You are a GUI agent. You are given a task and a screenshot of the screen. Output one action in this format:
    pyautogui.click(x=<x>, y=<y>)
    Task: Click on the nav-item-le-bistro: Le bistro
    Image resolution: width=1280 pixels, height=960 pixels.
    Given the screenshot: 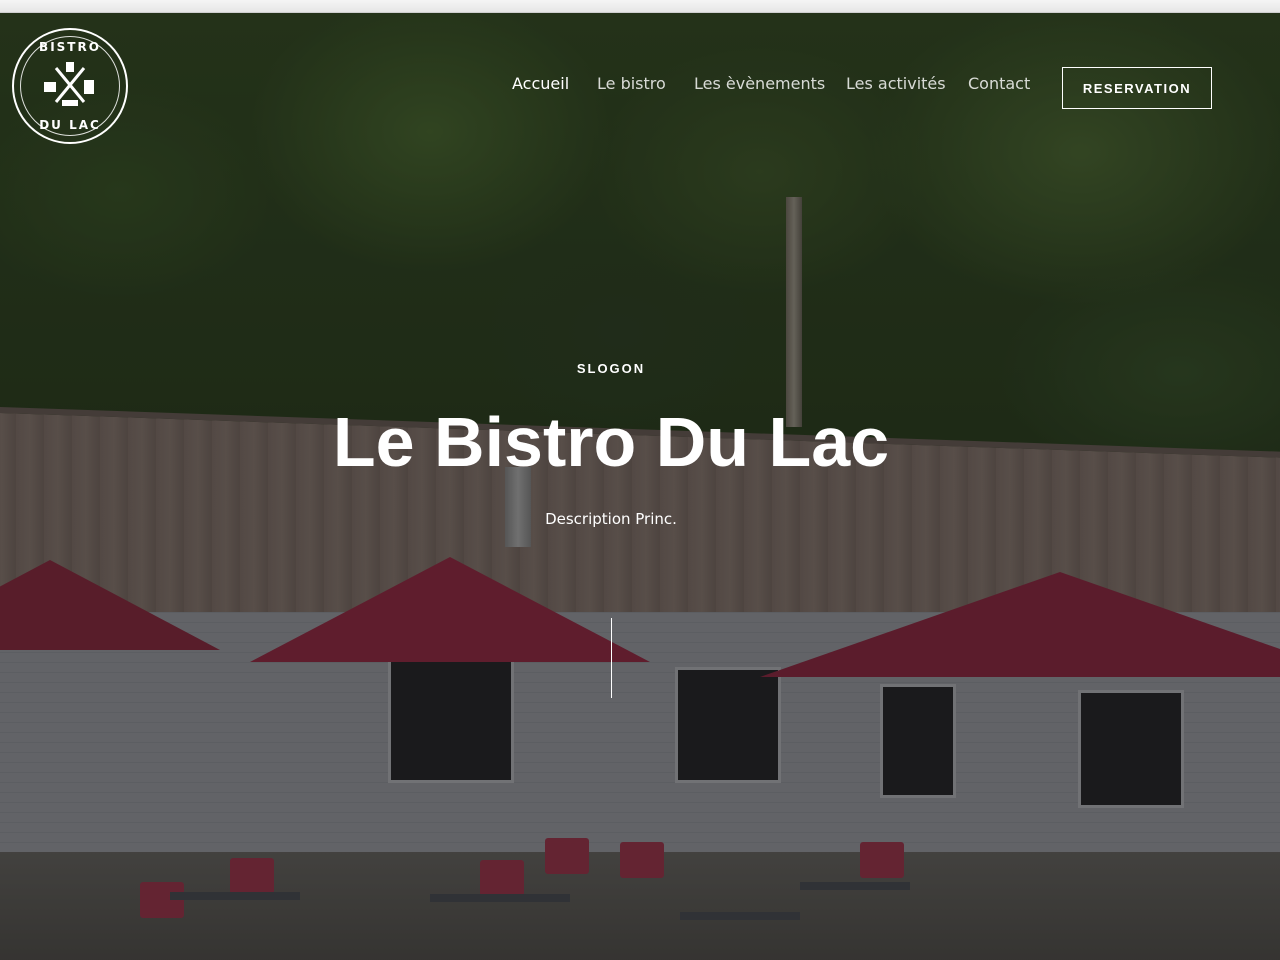 What is the action you would take?
    pyautogui.click(x=631, y=83)
    